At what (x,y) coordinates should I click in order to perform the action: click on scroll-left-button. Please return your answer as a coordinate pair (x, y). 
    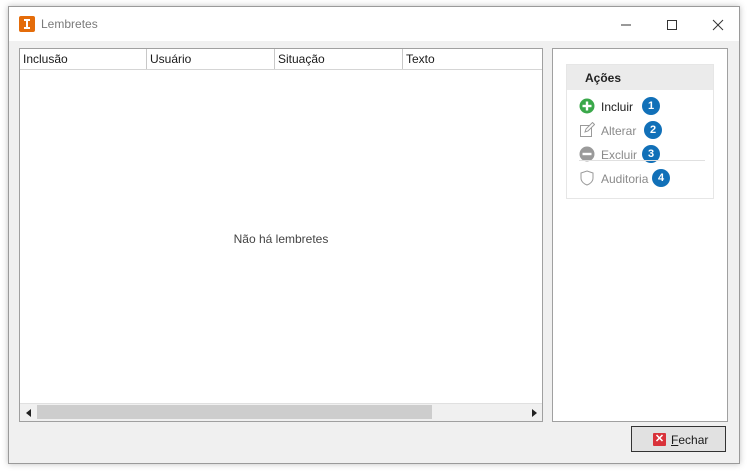
    Looking at the image, I should click on (28, 412).